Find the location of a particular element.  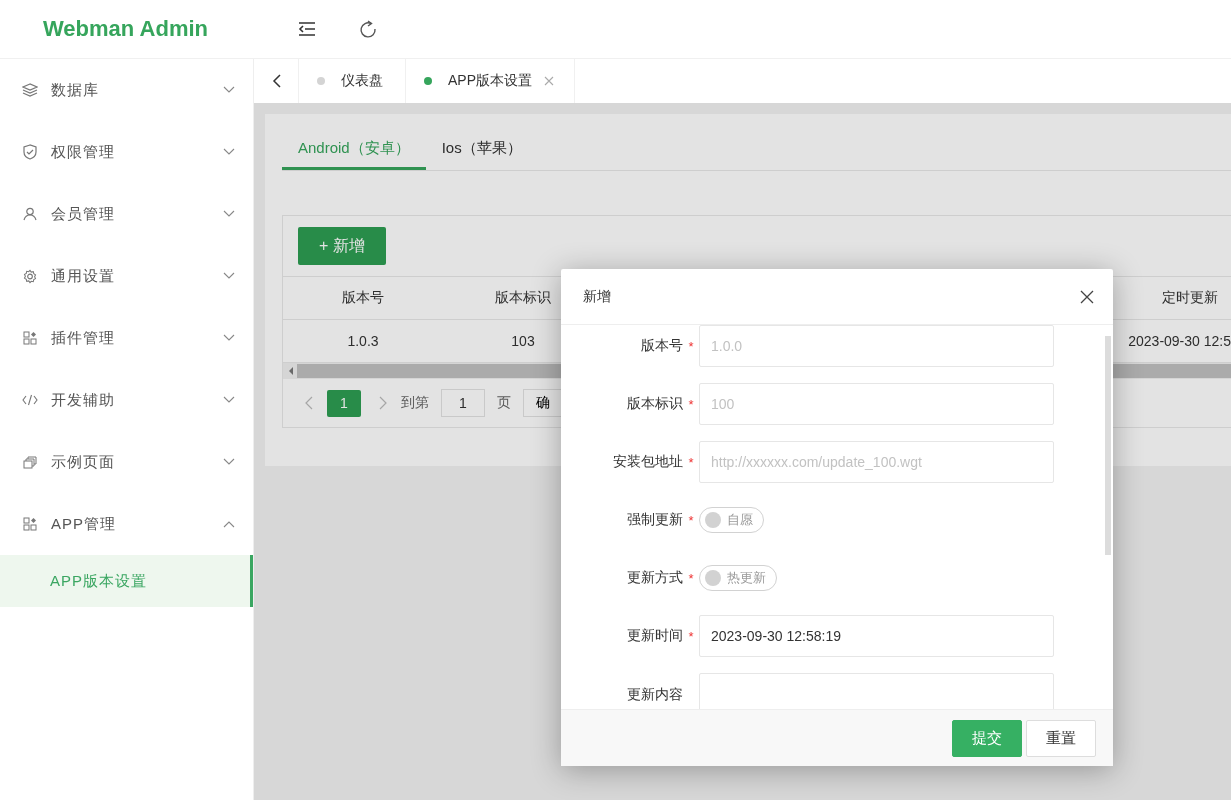

sidebar-label: APP管理 is located at coordinates (84, 524).